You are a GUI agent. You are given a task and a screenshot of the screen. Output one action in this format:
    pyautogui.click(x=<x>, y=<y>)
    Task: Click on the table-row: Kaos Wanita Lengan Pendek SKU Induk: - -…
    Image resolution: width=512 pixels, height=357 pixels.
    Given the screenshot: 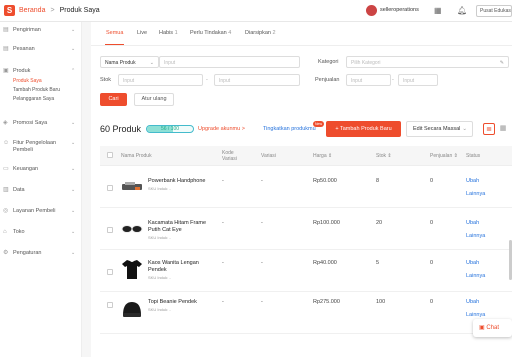 What is the action you would take?
    pyautogui.click(x=306, y=271)
    